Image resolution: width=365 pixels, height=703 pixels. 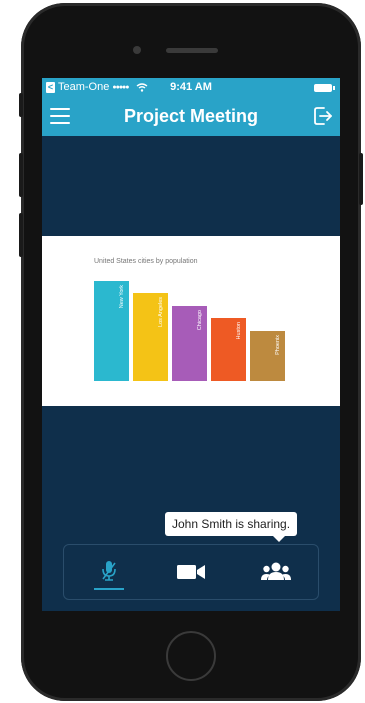 I want to click on status-bar: < Team-One ●●●●● 9:41 AM, so click(x=191, y=88).